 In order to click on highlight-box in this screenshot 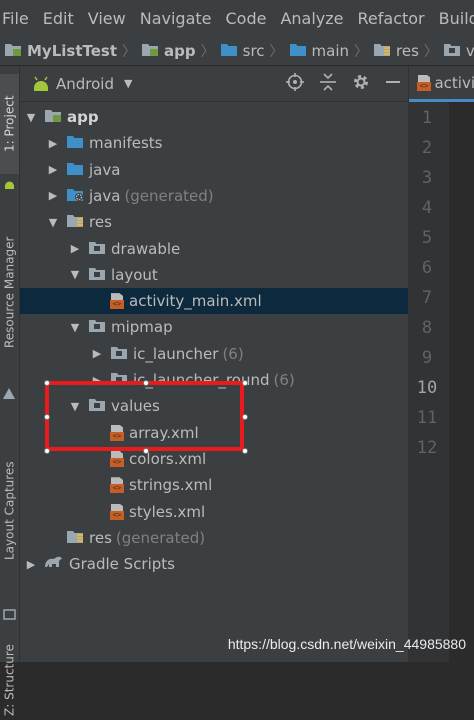, I will do `click(146, 417)`.